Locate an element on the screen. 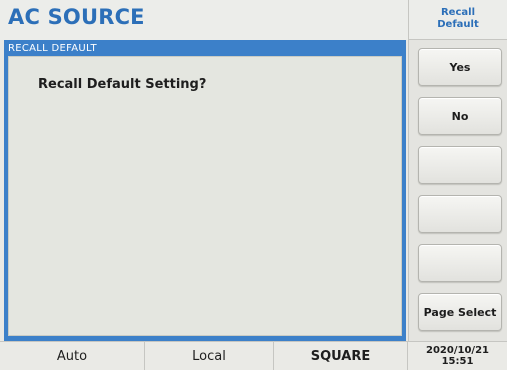 This screenshot has height=370, width=507. status-control: Local is located at coordinates (209, 356).